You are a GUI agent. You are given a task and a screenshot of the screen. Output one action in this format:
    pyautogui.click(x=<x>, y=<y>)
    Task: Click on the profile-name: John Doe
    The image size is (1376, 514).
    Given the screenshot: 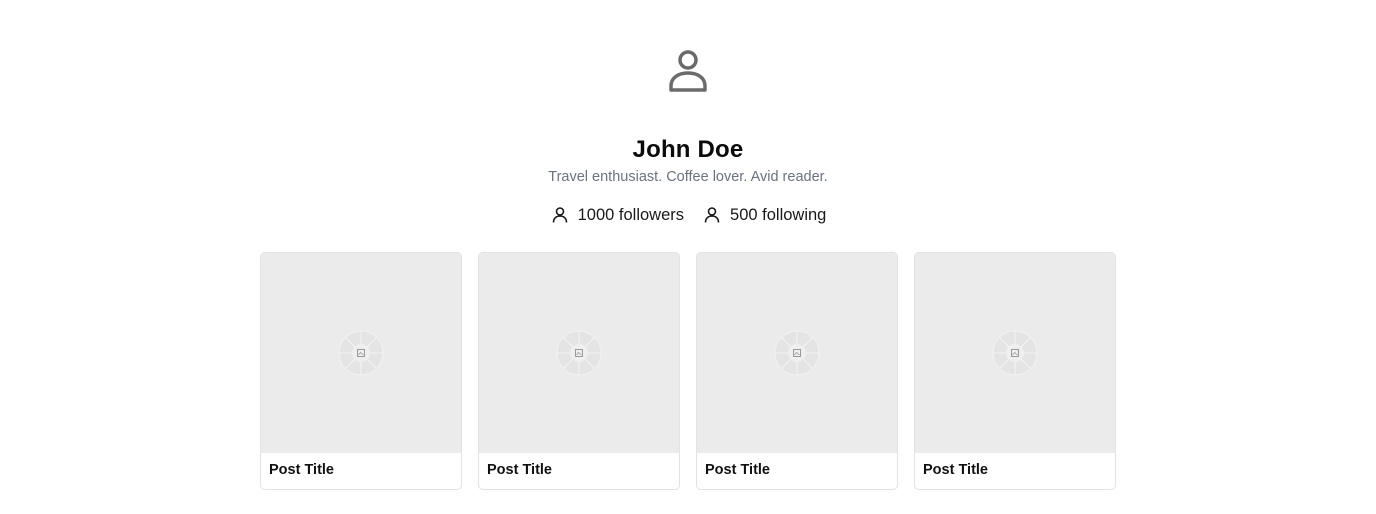 What is the action you would take?
    pyautogui.click(x=688, y=149)
    